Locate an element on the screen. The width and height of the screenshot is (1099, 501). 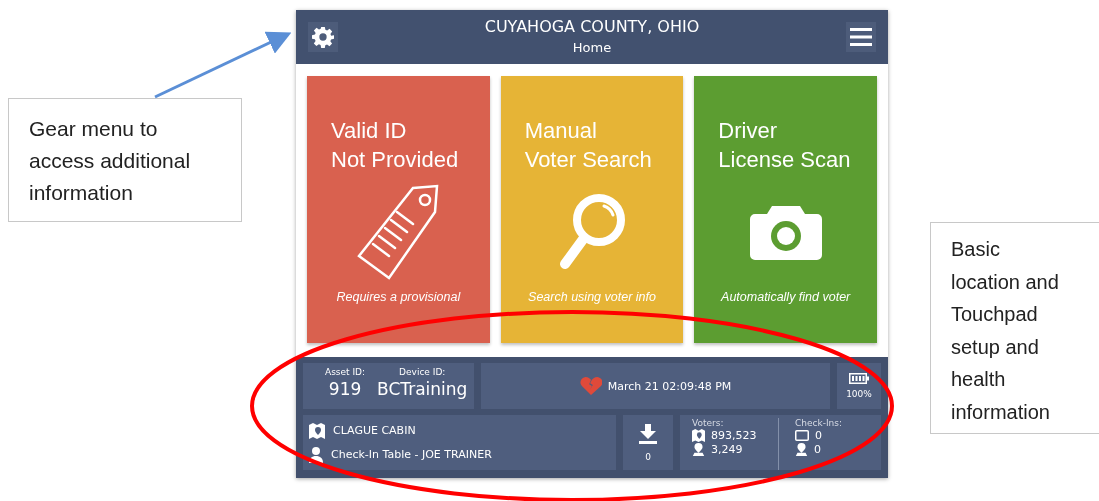
menu-button is located at coordinates (861, 37).